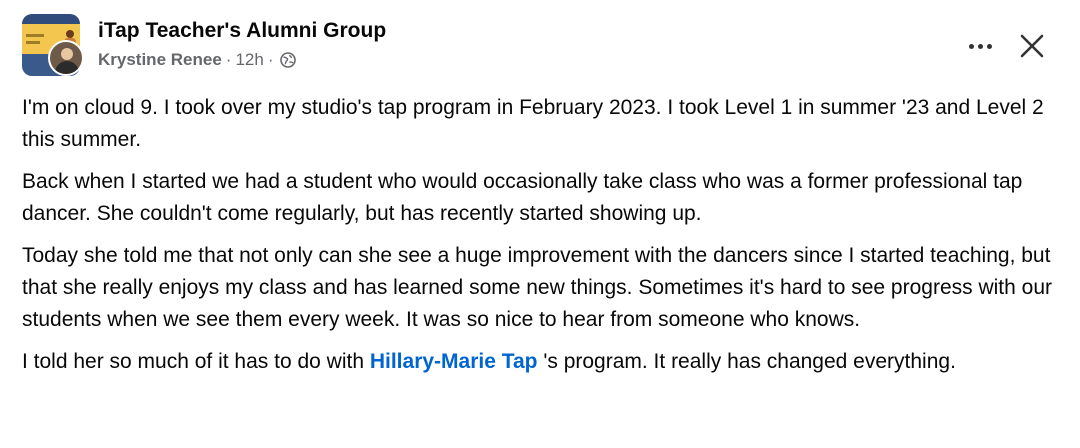  What do you see at coordinates (454, 361) in the screenshot?
I see `mention-link: Hillary-Marie Tap` at bounding box center [454, 361].